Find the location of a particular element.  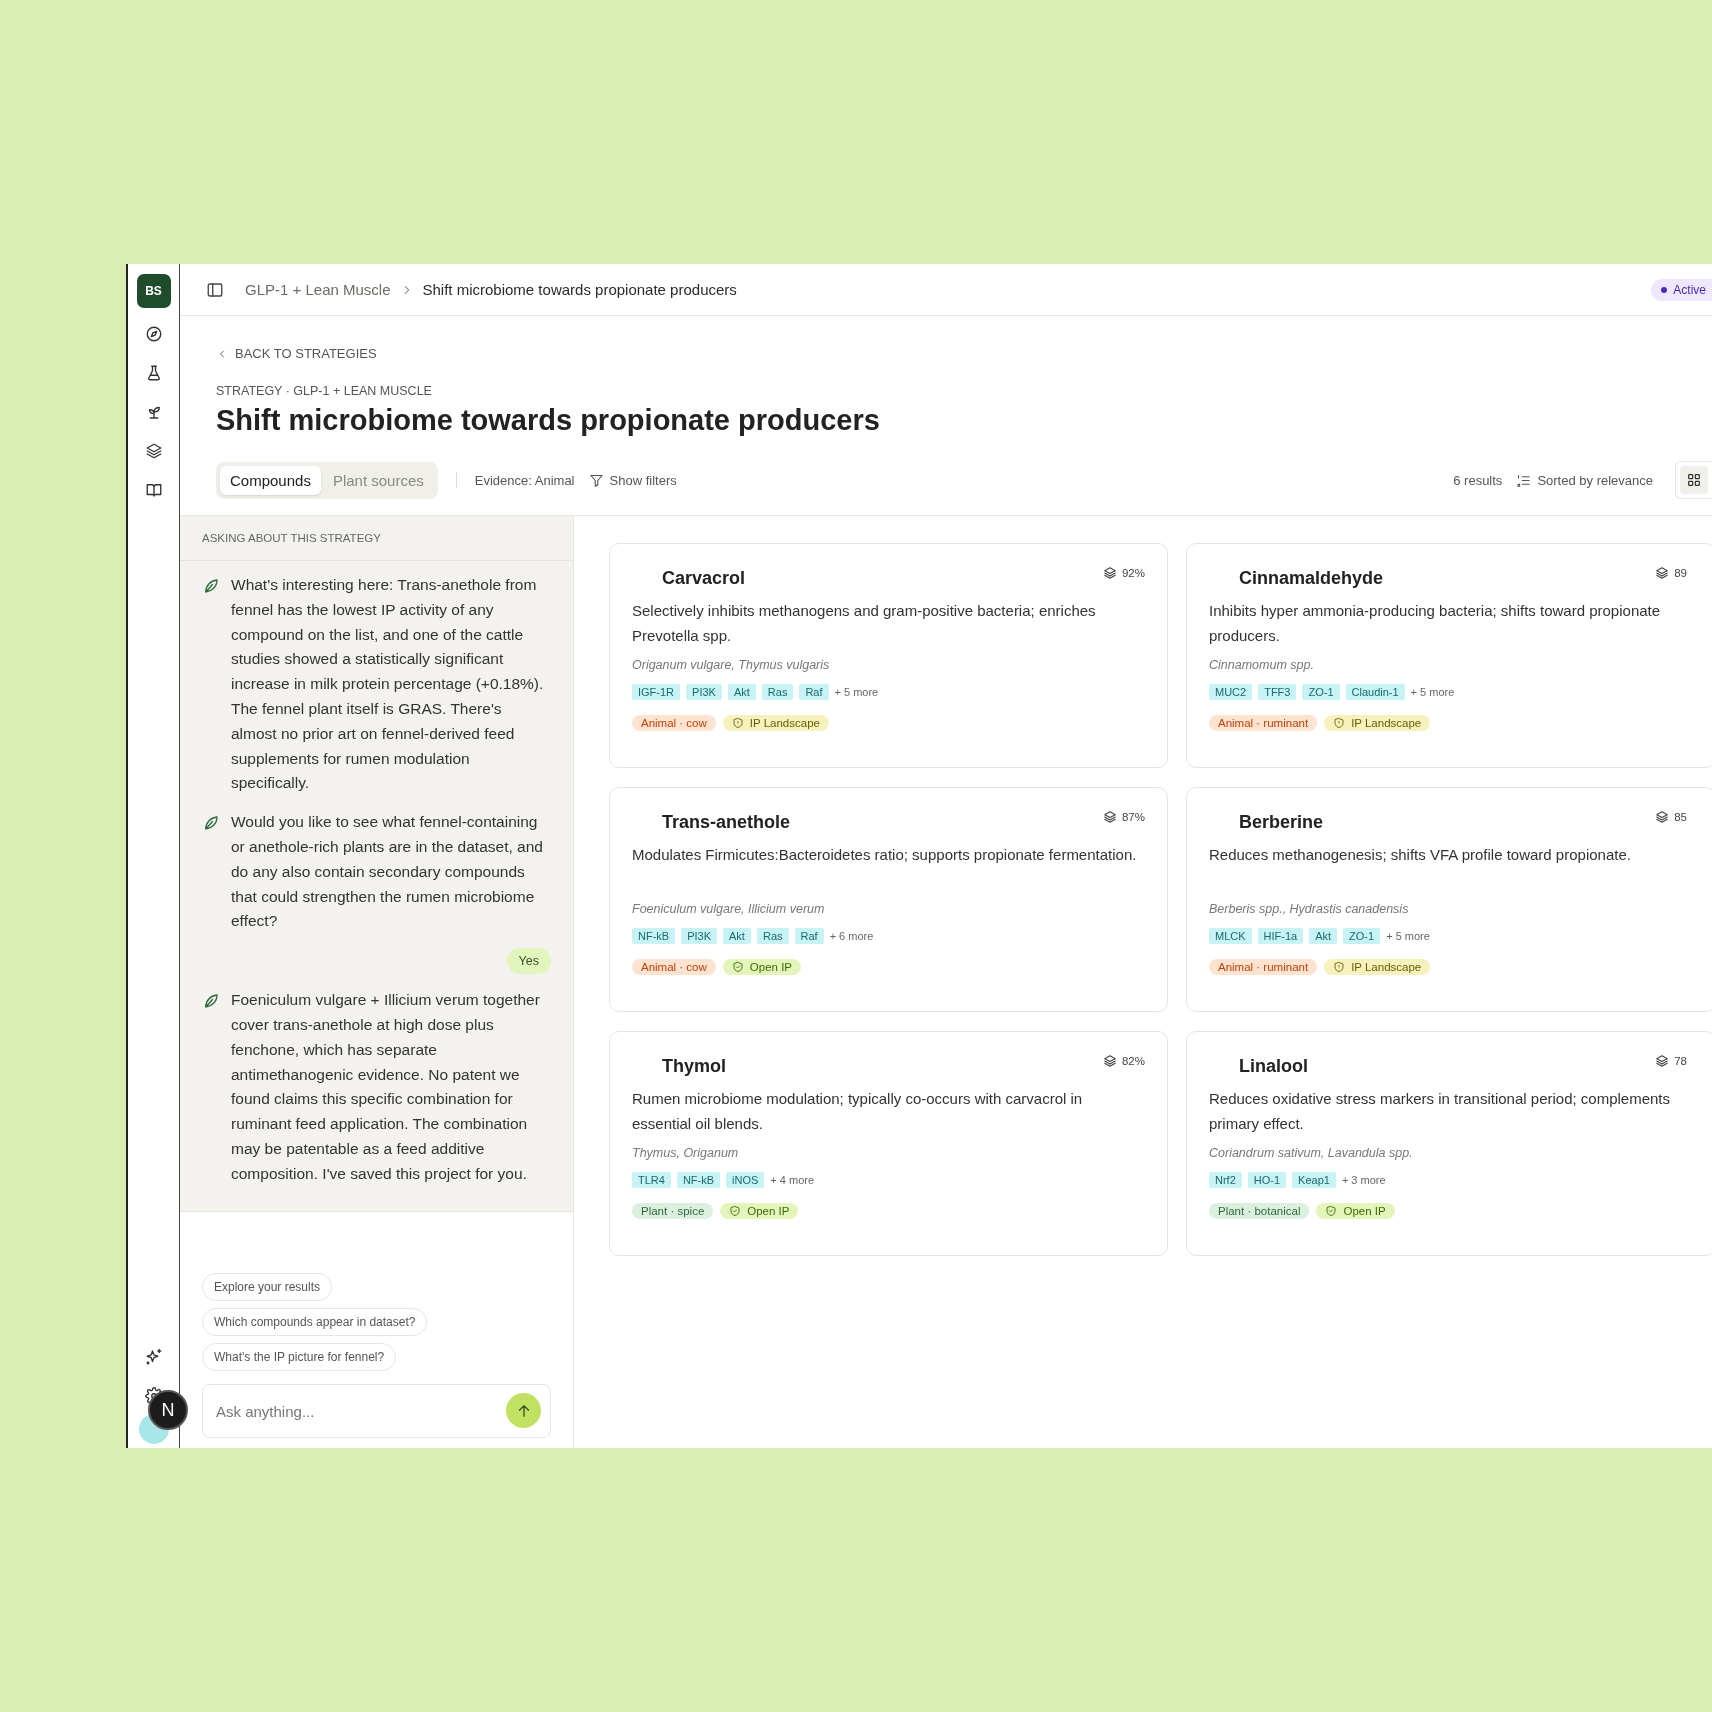

compound-name: Linalool is located at coordinates (1273, 1066).